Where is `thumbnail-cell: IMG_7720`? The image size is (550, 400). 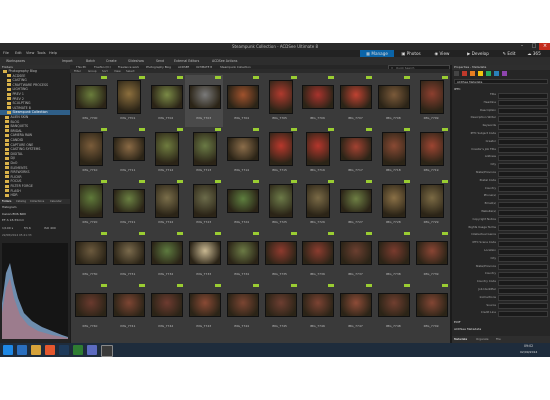 thumbnail-cell: IMG_7720 is located at coordinates (90, 205).